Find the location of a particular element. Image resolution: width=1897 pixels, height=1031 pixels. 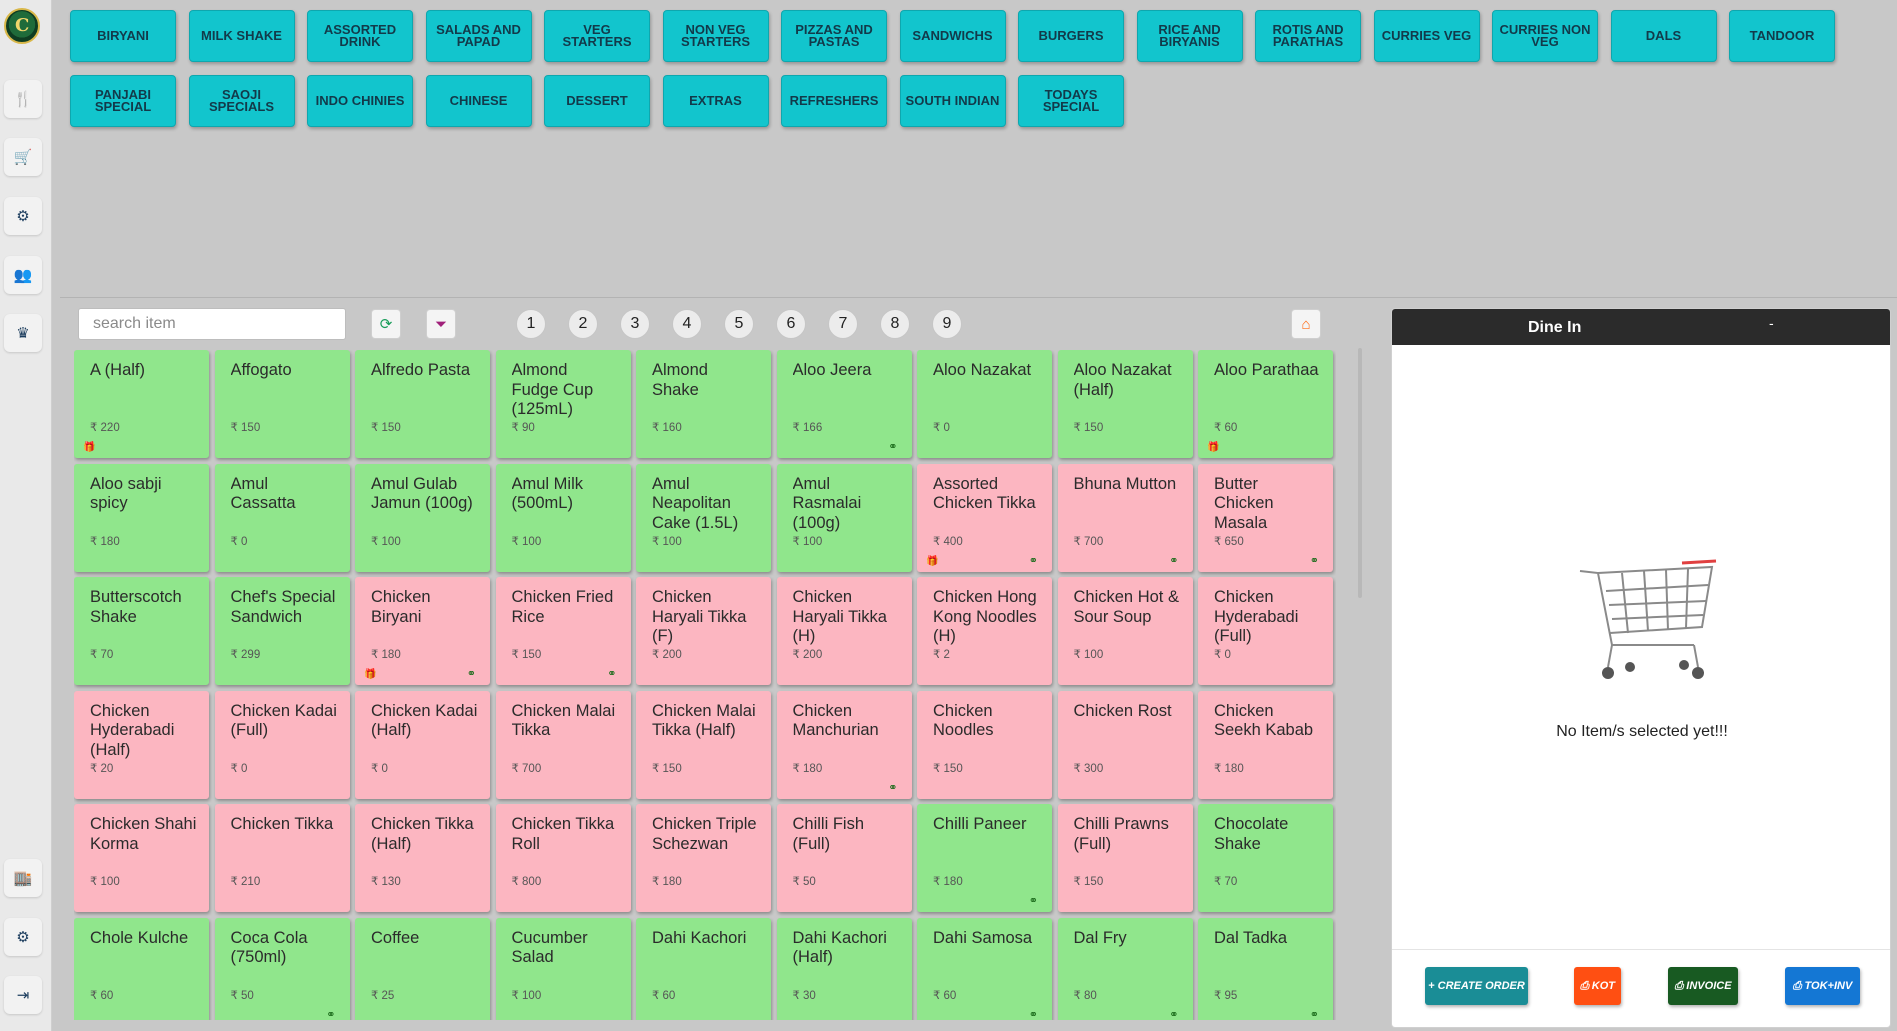

menu-item-tile: Butterscotch Shake ₹ 70 is located at coordinates (141, 631).